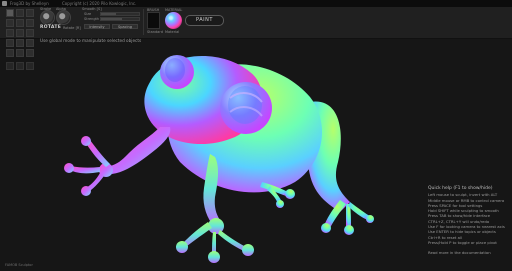  I want to click on app-logo-icon, so click(4, 3).